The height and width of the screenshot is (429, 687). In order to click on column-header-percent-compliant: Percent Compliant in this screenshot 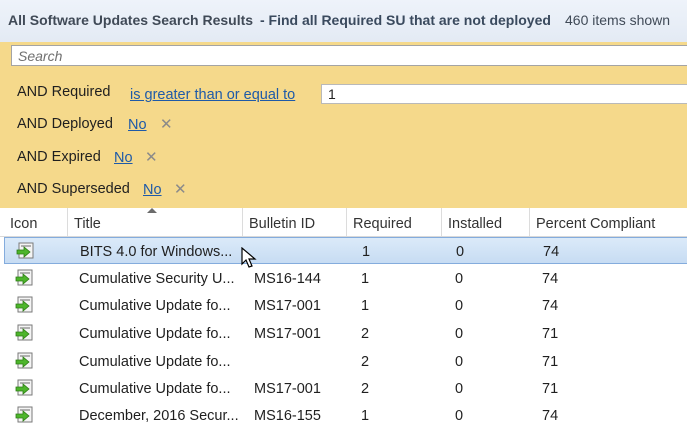, I will do `click(608, 222)`.